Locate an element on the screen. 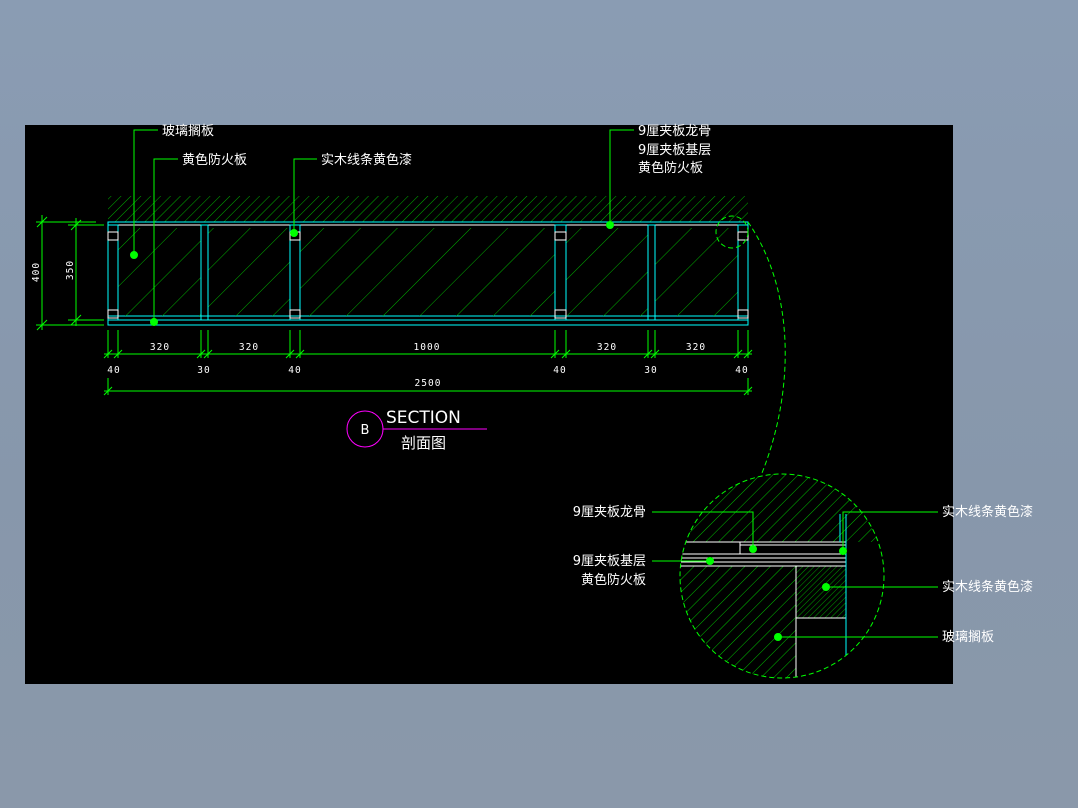 The height and width of the screenshot is (808, 1078). section-tag: B is located at coordinates (365, 430).